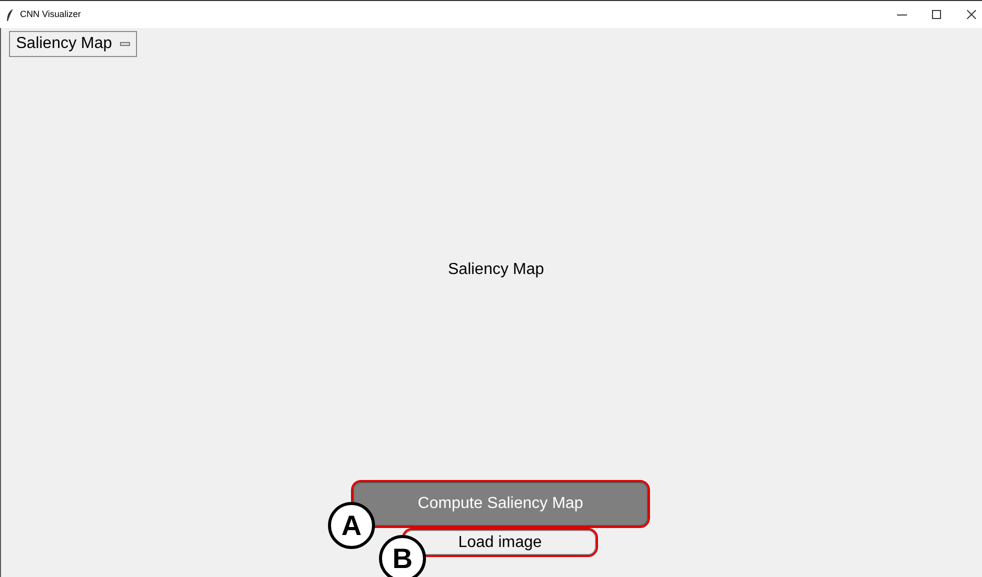 Image resolution: width=982 pixels, height=577 pixels. Describe the element at coordinates (971, 14) in the screenshot. I see `close-icon` at that location.